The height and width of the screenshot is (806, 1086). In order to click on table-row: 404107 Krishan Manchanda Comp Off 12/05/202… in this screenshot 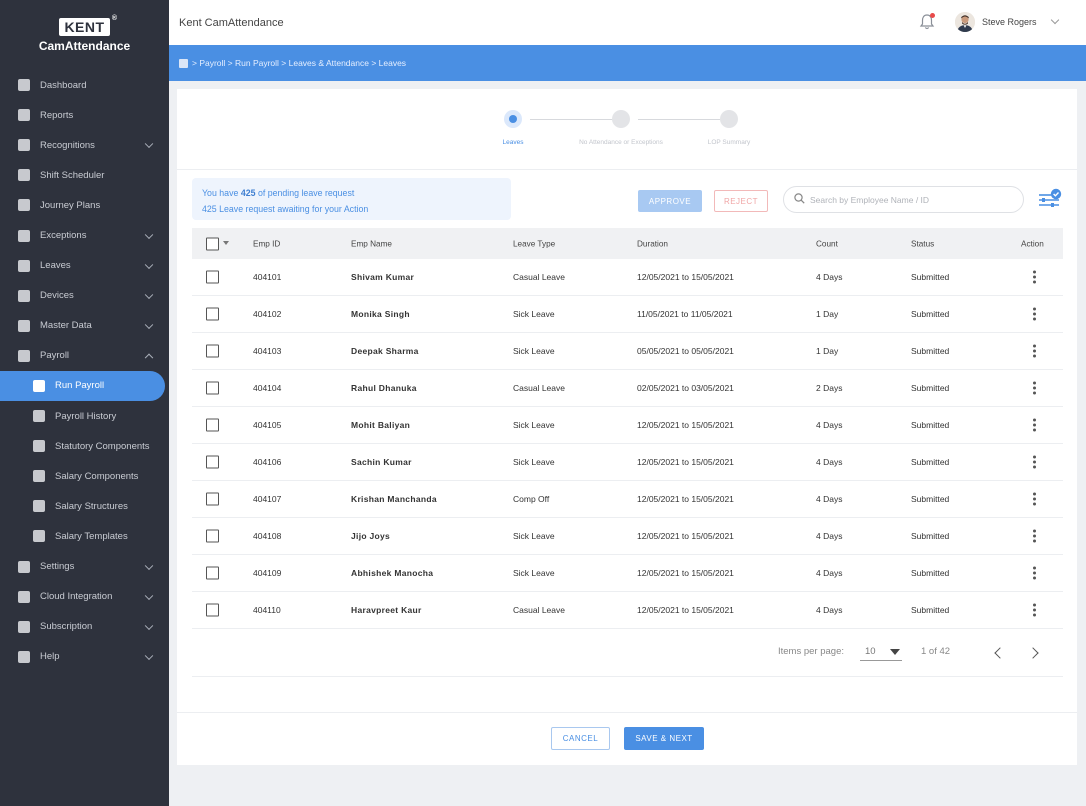, I will do `click(627, 499)`.